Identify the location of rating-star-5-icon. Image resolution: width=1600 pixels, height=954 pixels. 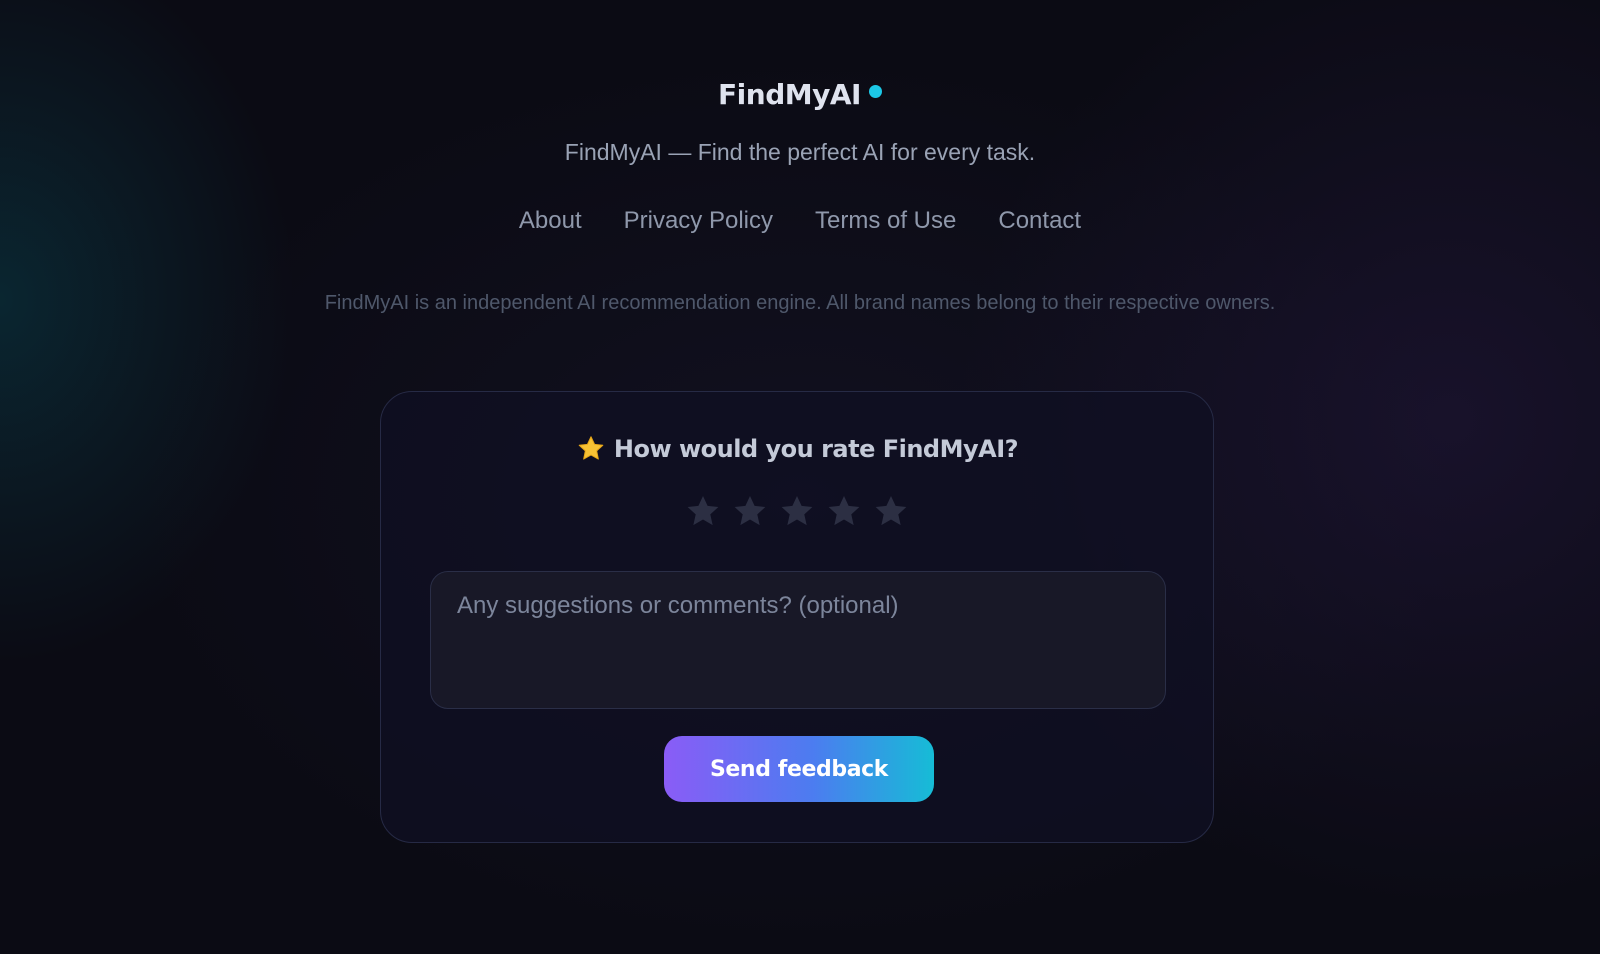
(891, 511).